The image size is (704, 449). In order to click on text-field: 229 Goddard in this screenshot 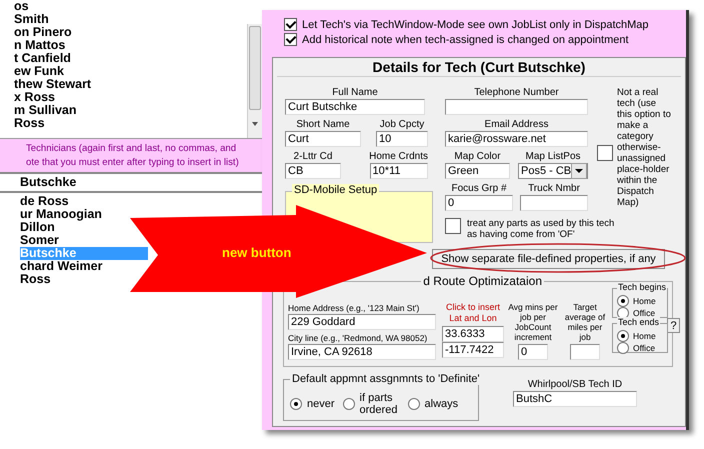, I will do `click(362, 322)`.